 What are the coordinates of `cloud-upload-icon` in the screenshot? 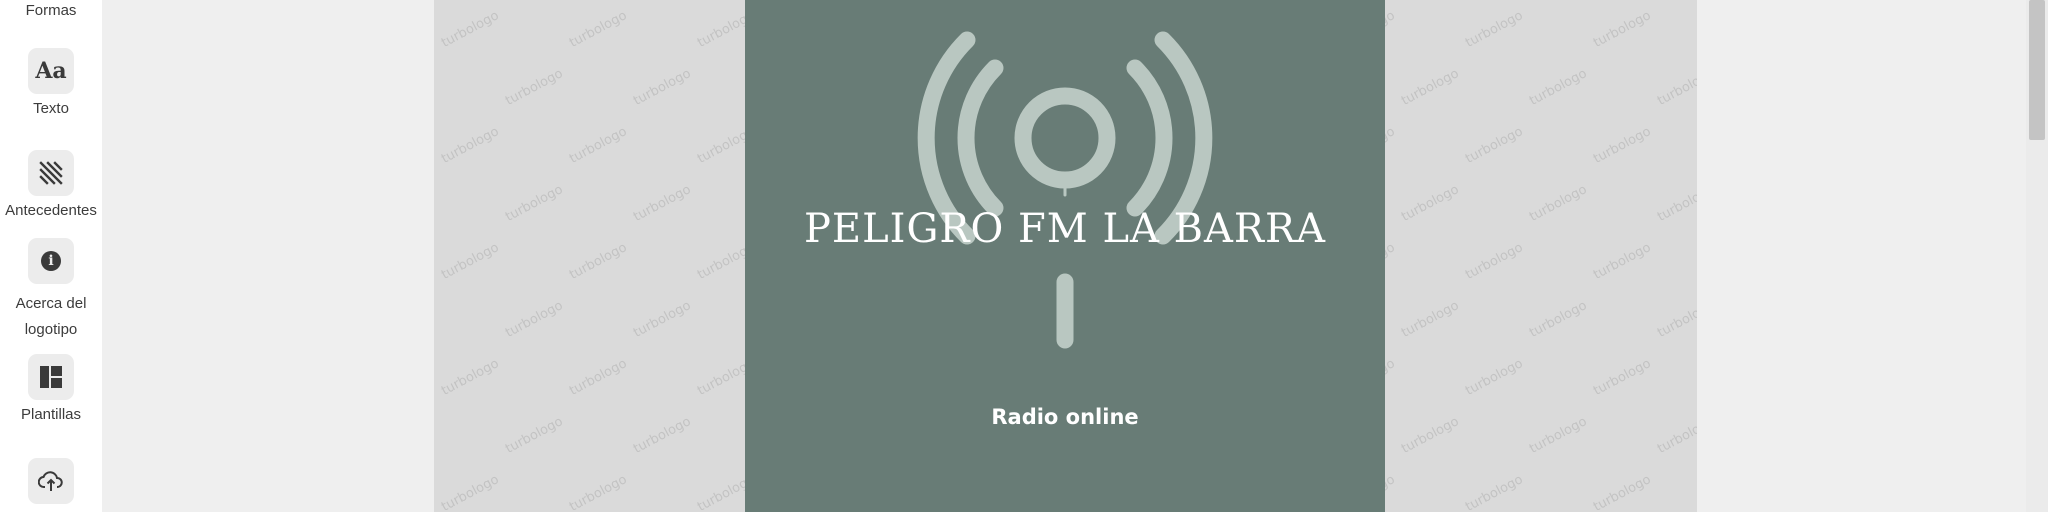 It's located at (51, 481).